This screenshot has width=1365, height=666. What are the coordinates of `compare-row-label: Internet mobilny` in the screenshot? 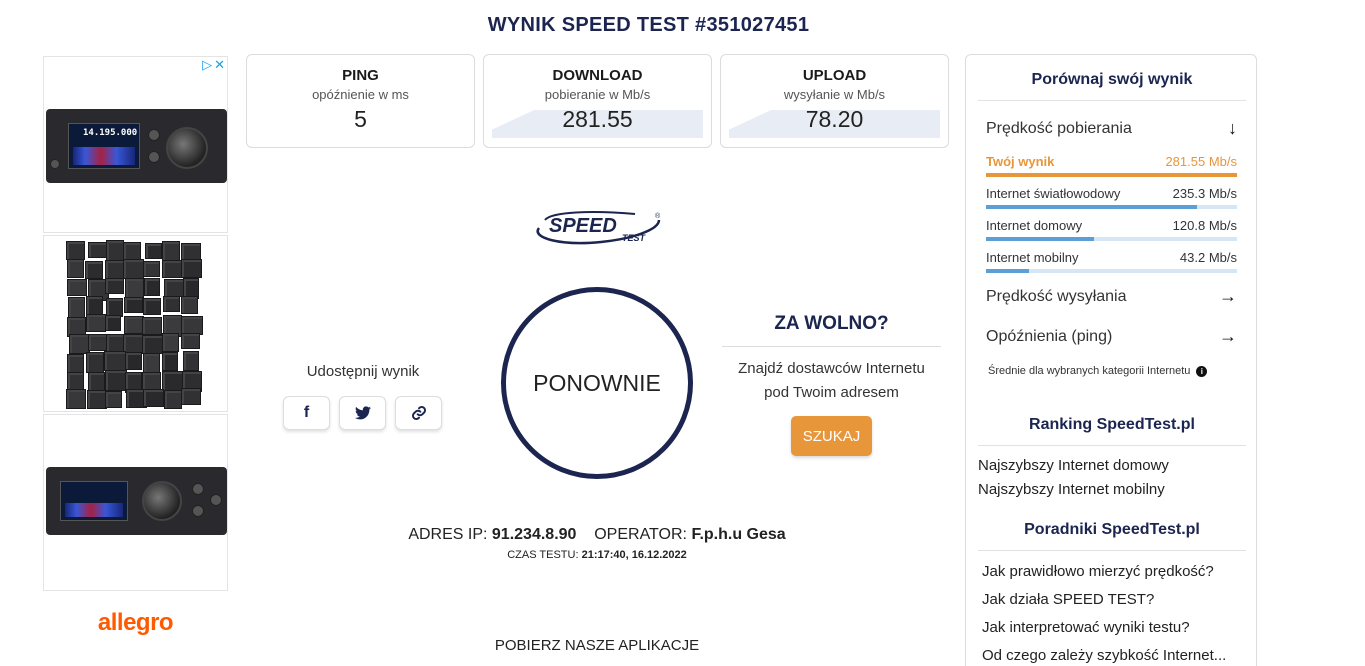 It's located at (1032, 257).